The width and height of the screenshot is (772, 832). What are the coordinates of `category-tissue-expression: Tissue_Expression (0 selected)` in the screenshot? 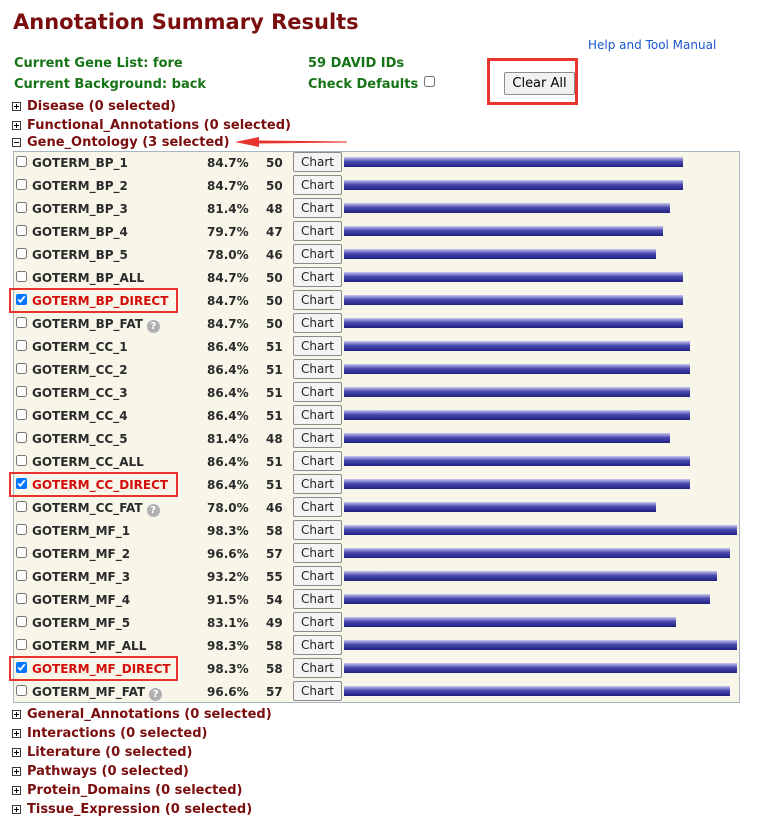 It's located at (132, 809).